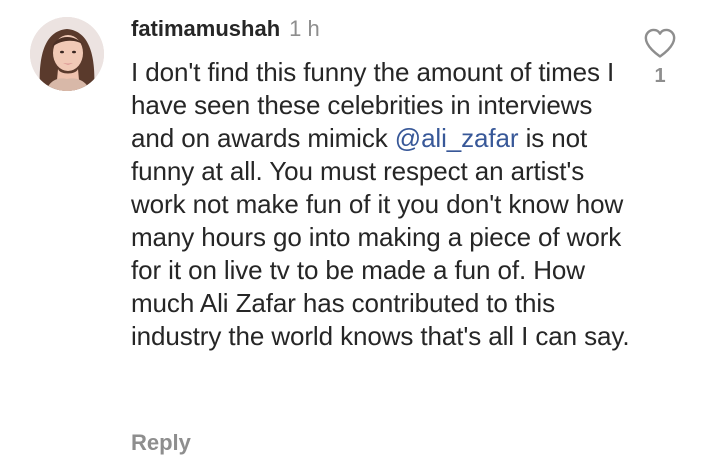 The height and width of the screenshot is (467, 720). I want to click on mention-link: @ali_zafar, so click(457, 138).